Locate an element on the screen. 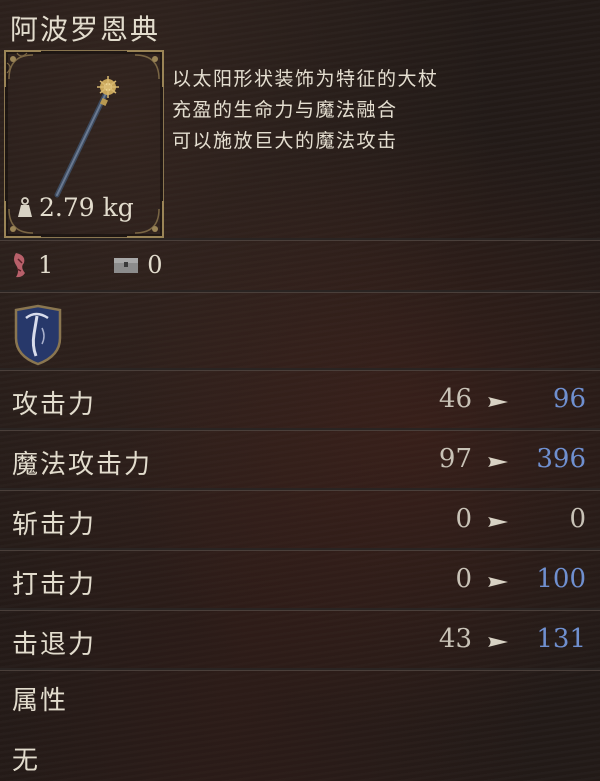 The width and height of the screenshot is (600, 781). stat-after-value: 100 is located at coordinates (561, 579).